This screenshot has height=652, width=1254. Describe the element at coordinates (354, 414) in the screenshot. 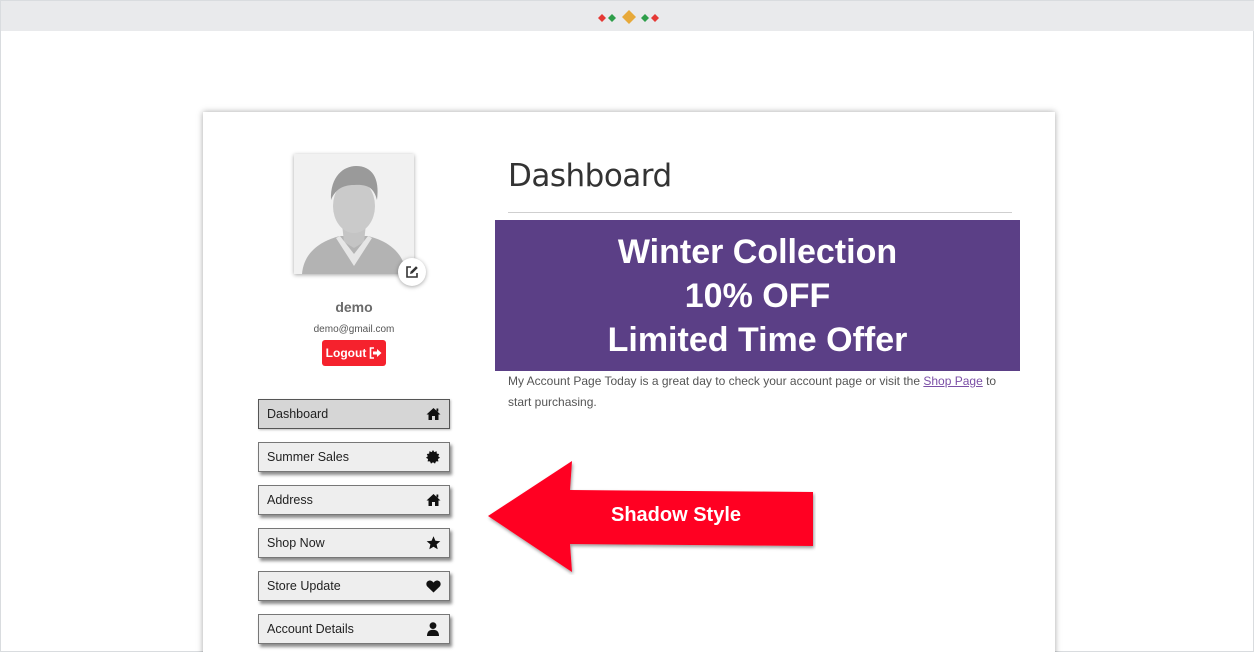

I see `menu-item-dashboard: Dashboard` at that location.